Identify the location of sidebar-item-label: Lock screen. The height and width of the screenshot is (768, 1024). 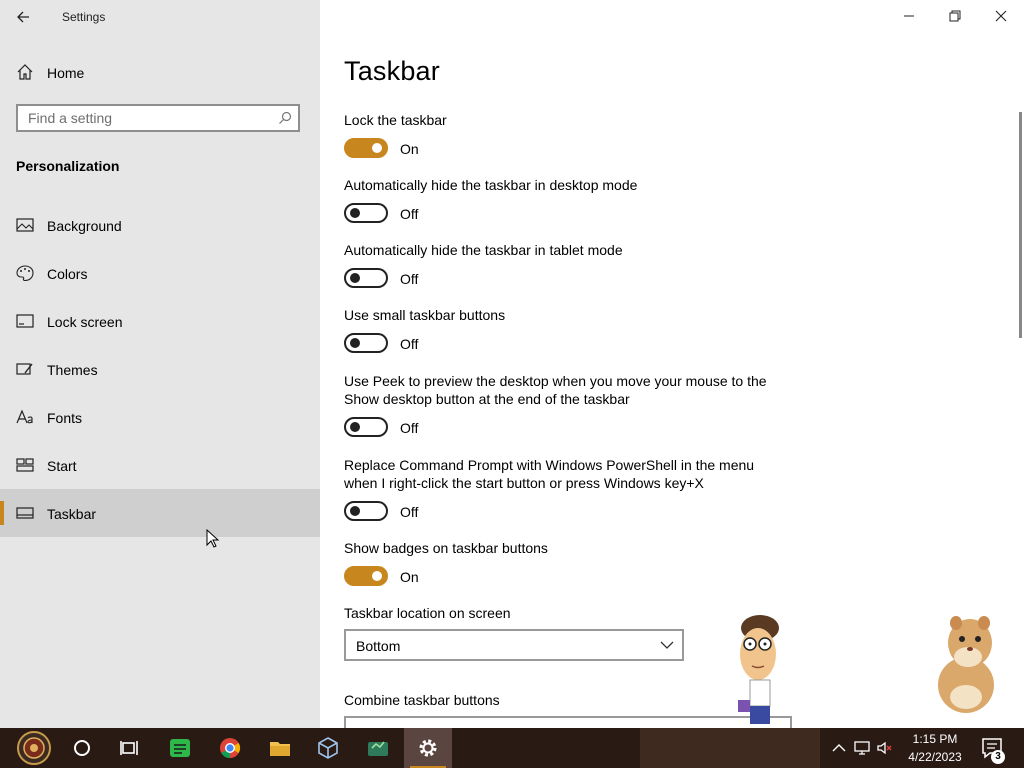
(85, 322).